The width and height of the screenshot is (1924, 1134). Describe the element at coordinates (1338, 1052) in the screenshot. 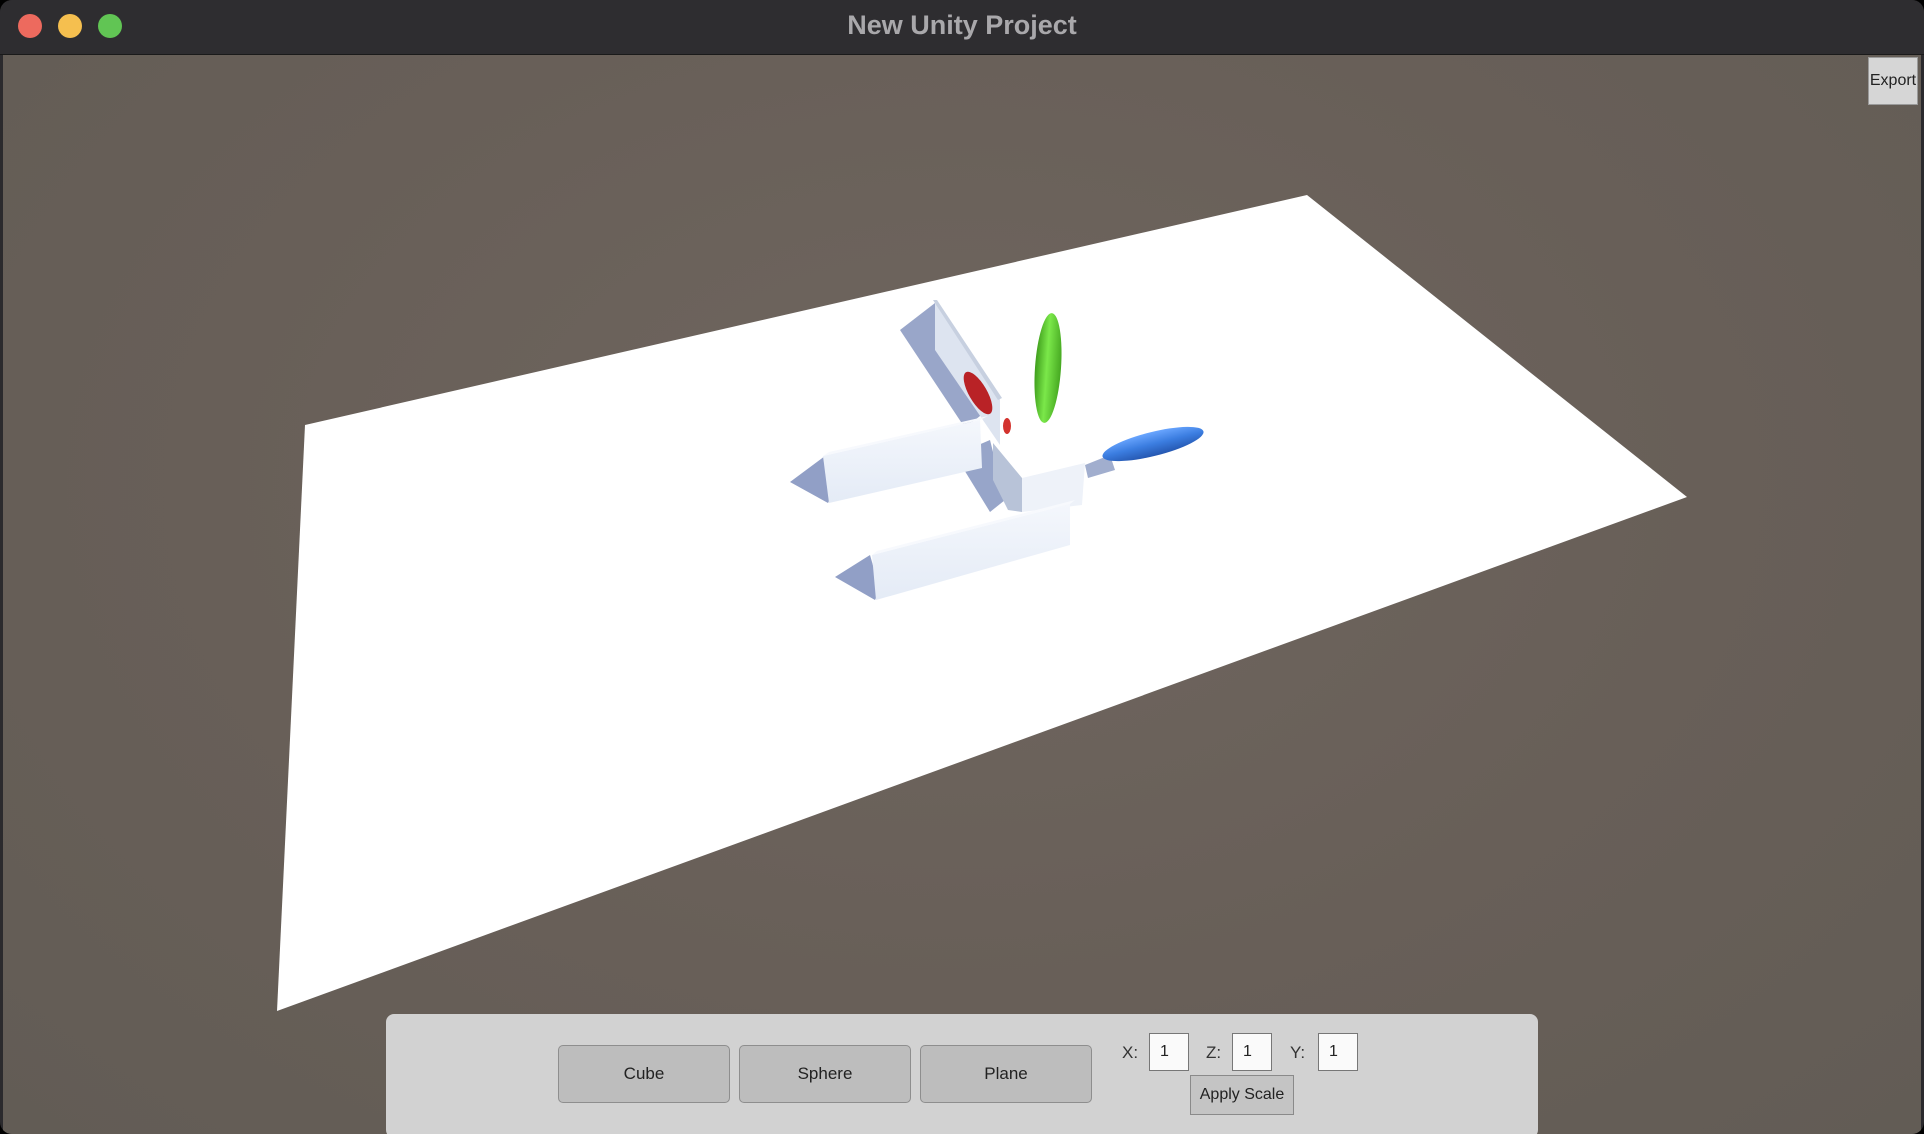

I see `scale-y-input: 1` at that location.